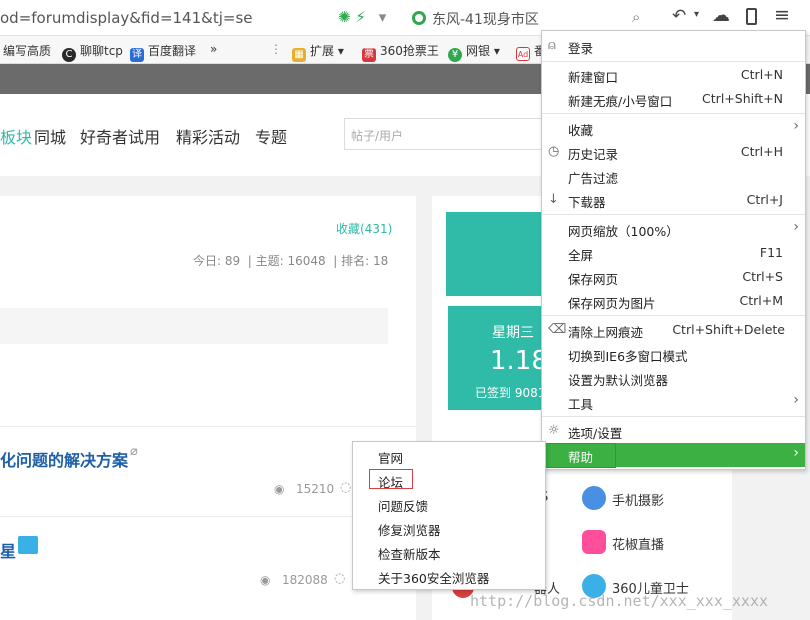  What do you see at coordinates (523, 54) in the screenshot?
I see `bookmark-icon: Ad` at bounding box center [523, 54].